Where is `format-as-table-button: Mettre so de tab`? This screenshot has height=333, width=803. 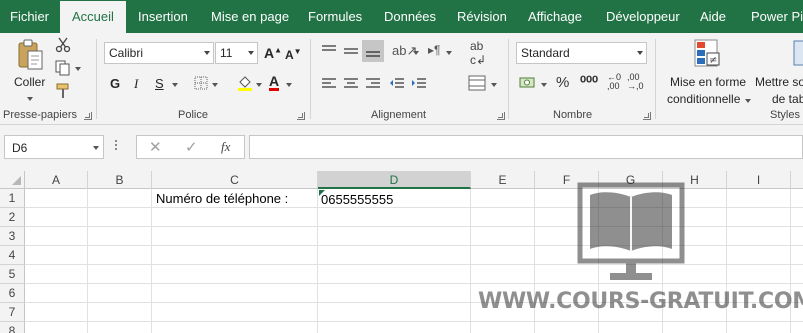 format-as-table-button: Mettre so de tab is located at coordinates (779, 72).